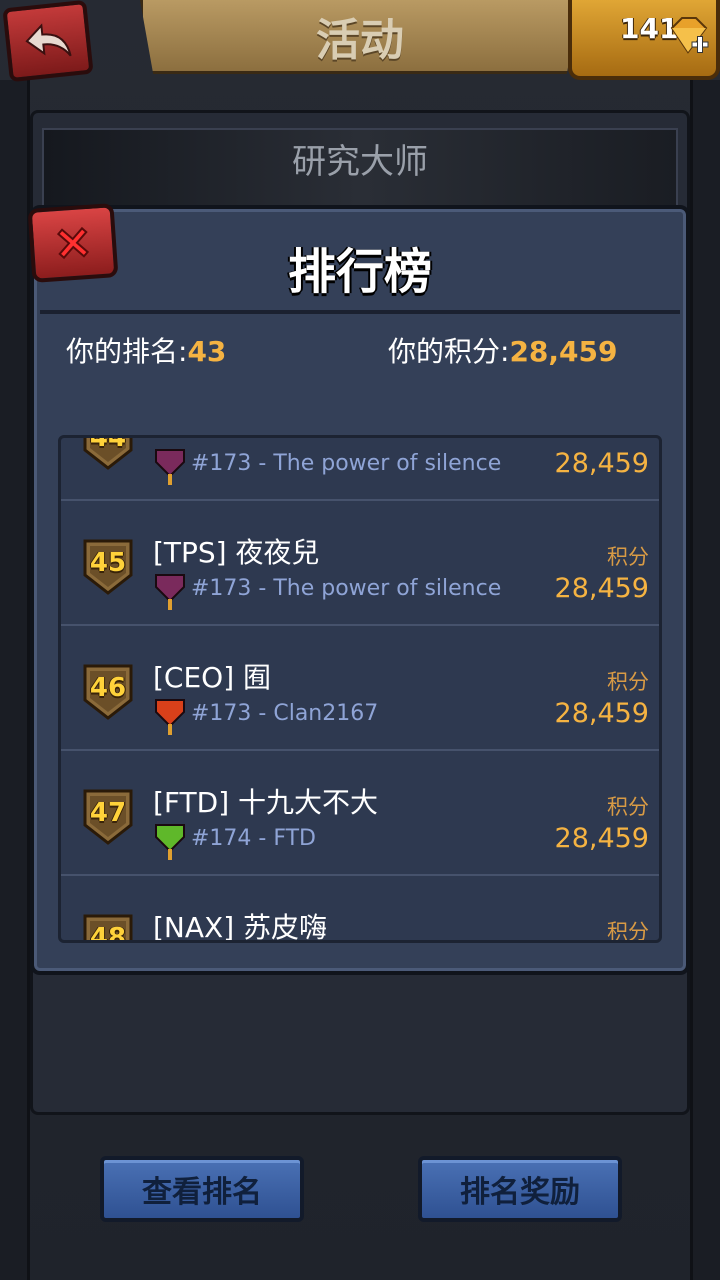 The image size is (720, 1280). What do you see at coordinates (202, 1189) in the screenshot?
I see `view-rank-button: 查看排名` at bounding box center [202, 1189].